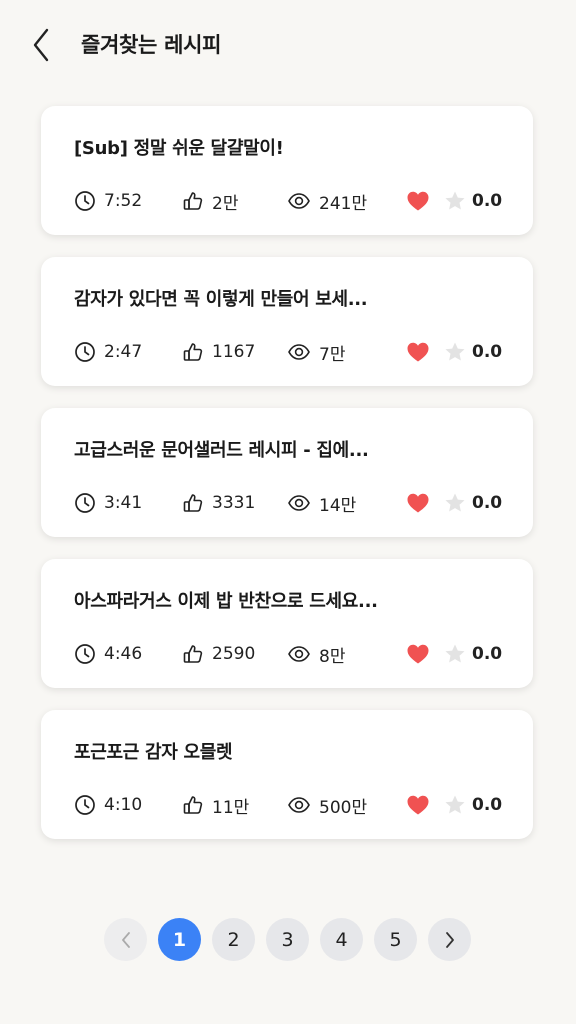 This screenshot has height=1024, width=576. I want to click on likes: 2590, so click(218, 654).